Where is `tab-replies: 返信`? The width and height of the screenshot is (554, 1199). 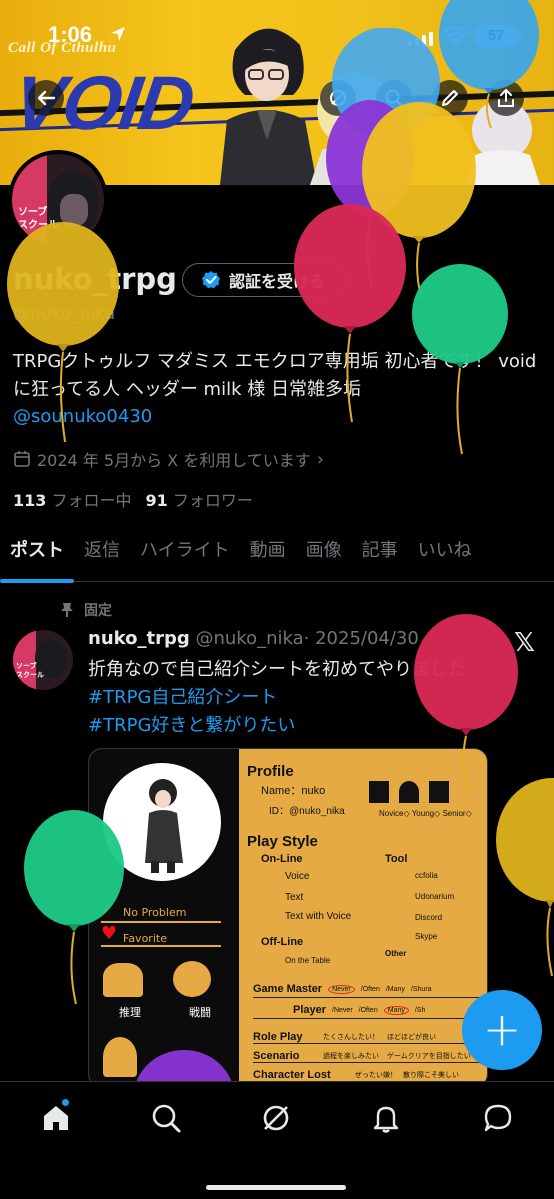
tab-replies: 返信 is located at coordinates (102, 556).